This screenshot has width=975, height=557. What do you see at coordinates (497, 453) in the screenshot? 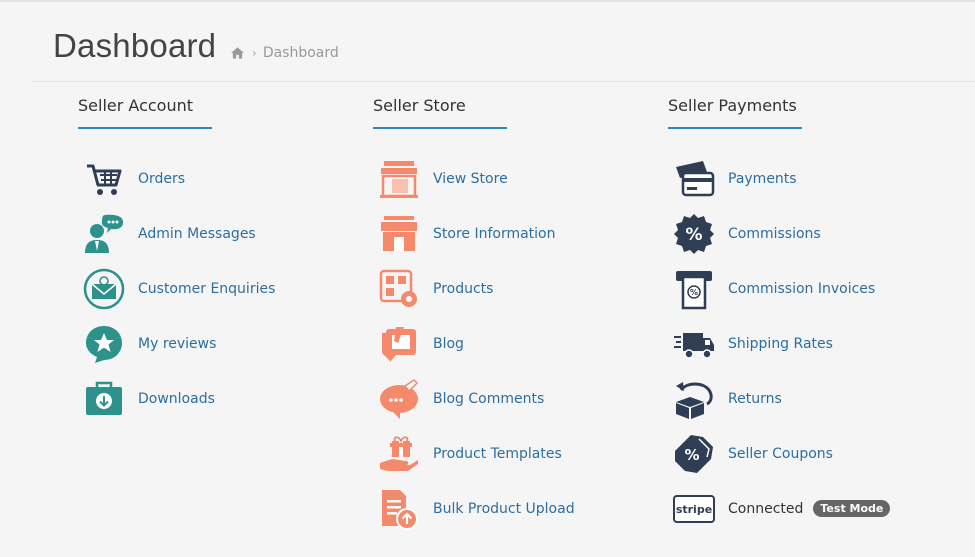
I see `item-label: Product Templates` at bounding box center [497, 453].